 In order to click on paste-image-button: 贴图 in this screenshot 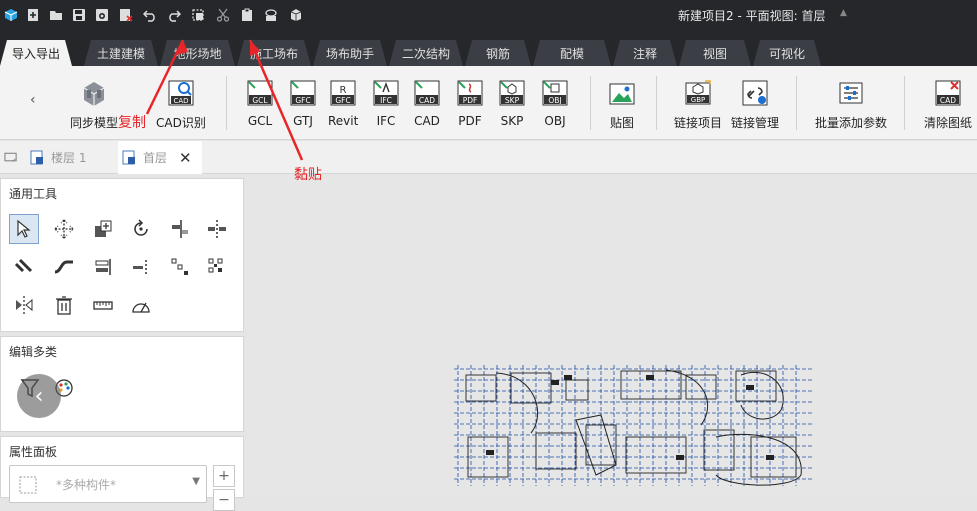, I will do `click(622, 104)`.